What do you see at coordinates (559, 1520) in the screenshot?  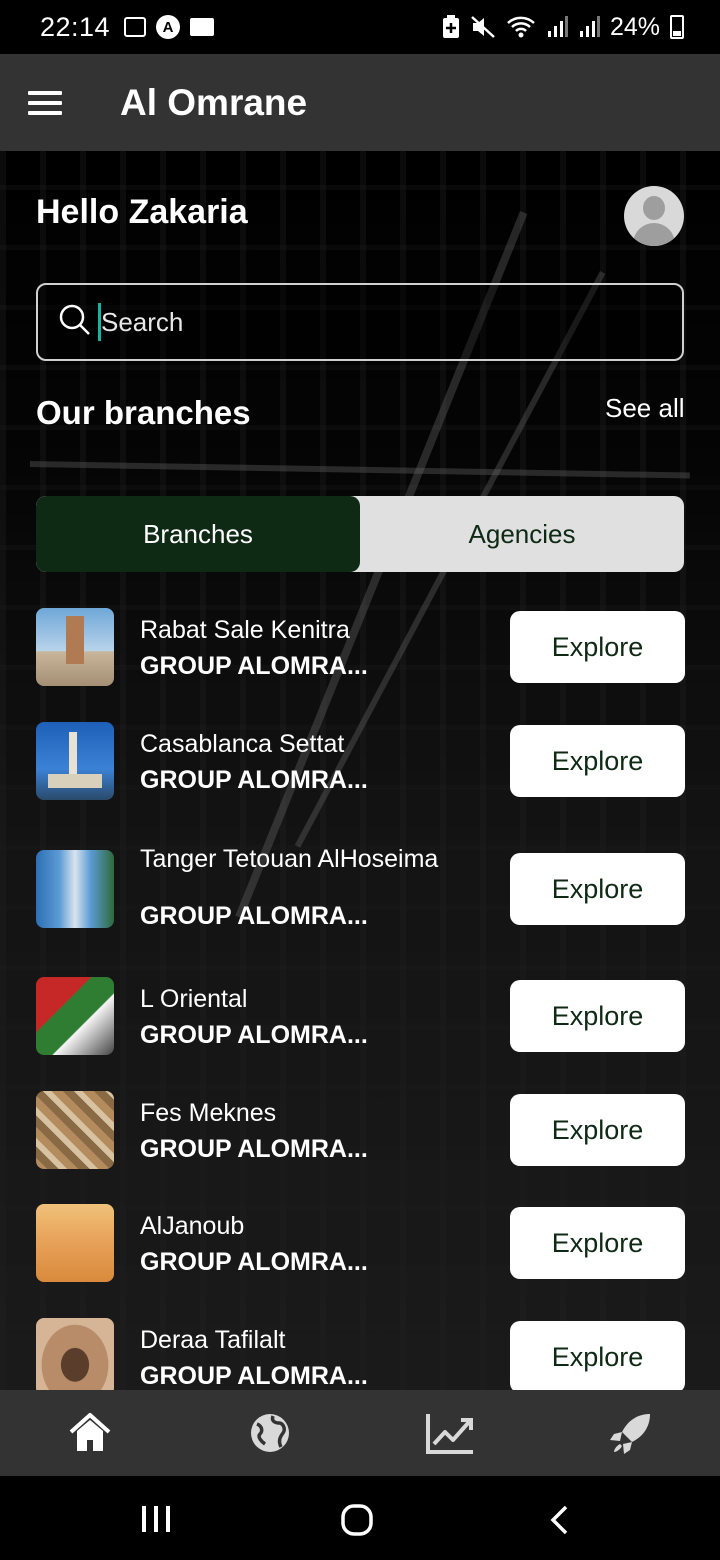 I see `back-icon` at bounding box center [559, 1520].